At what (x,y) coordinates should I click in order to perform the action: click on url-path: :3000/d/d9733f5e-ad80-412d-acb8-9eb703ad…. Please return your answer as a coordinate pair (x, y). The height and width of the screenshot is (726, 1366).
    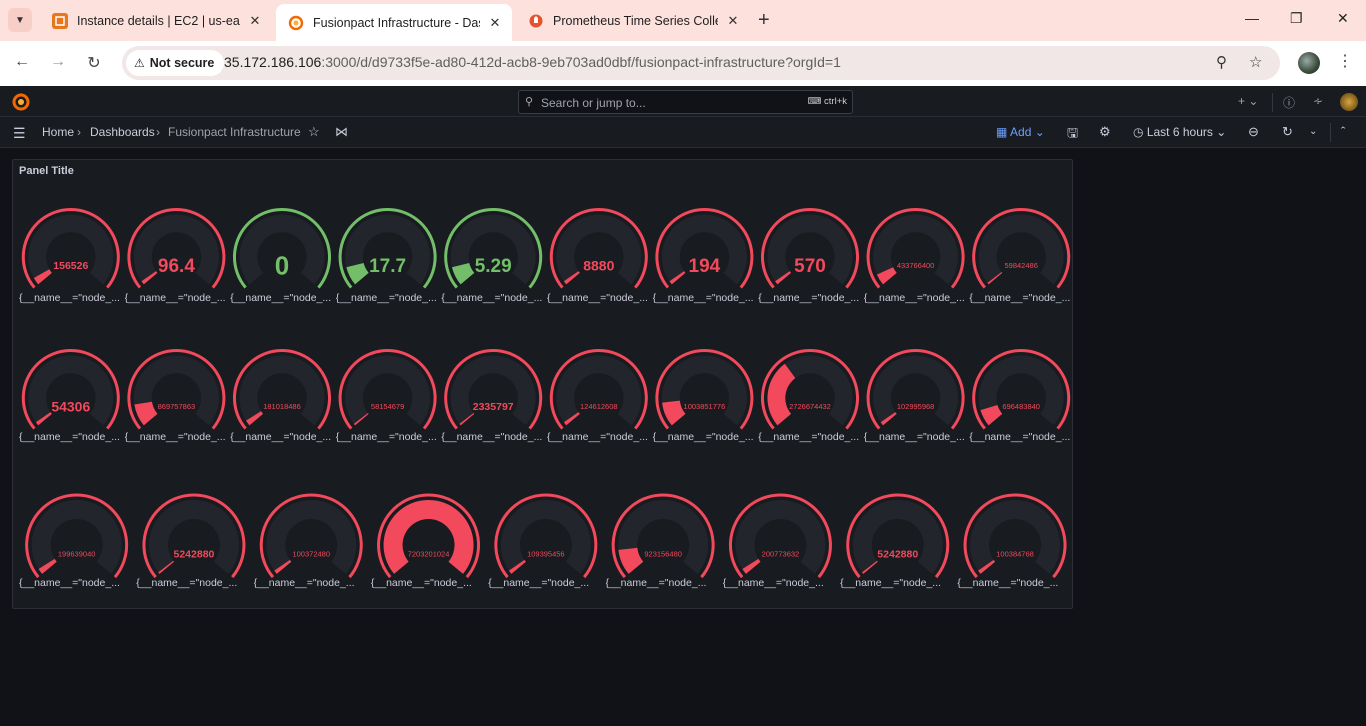
    Looking at the image, I should click on (581, 62).